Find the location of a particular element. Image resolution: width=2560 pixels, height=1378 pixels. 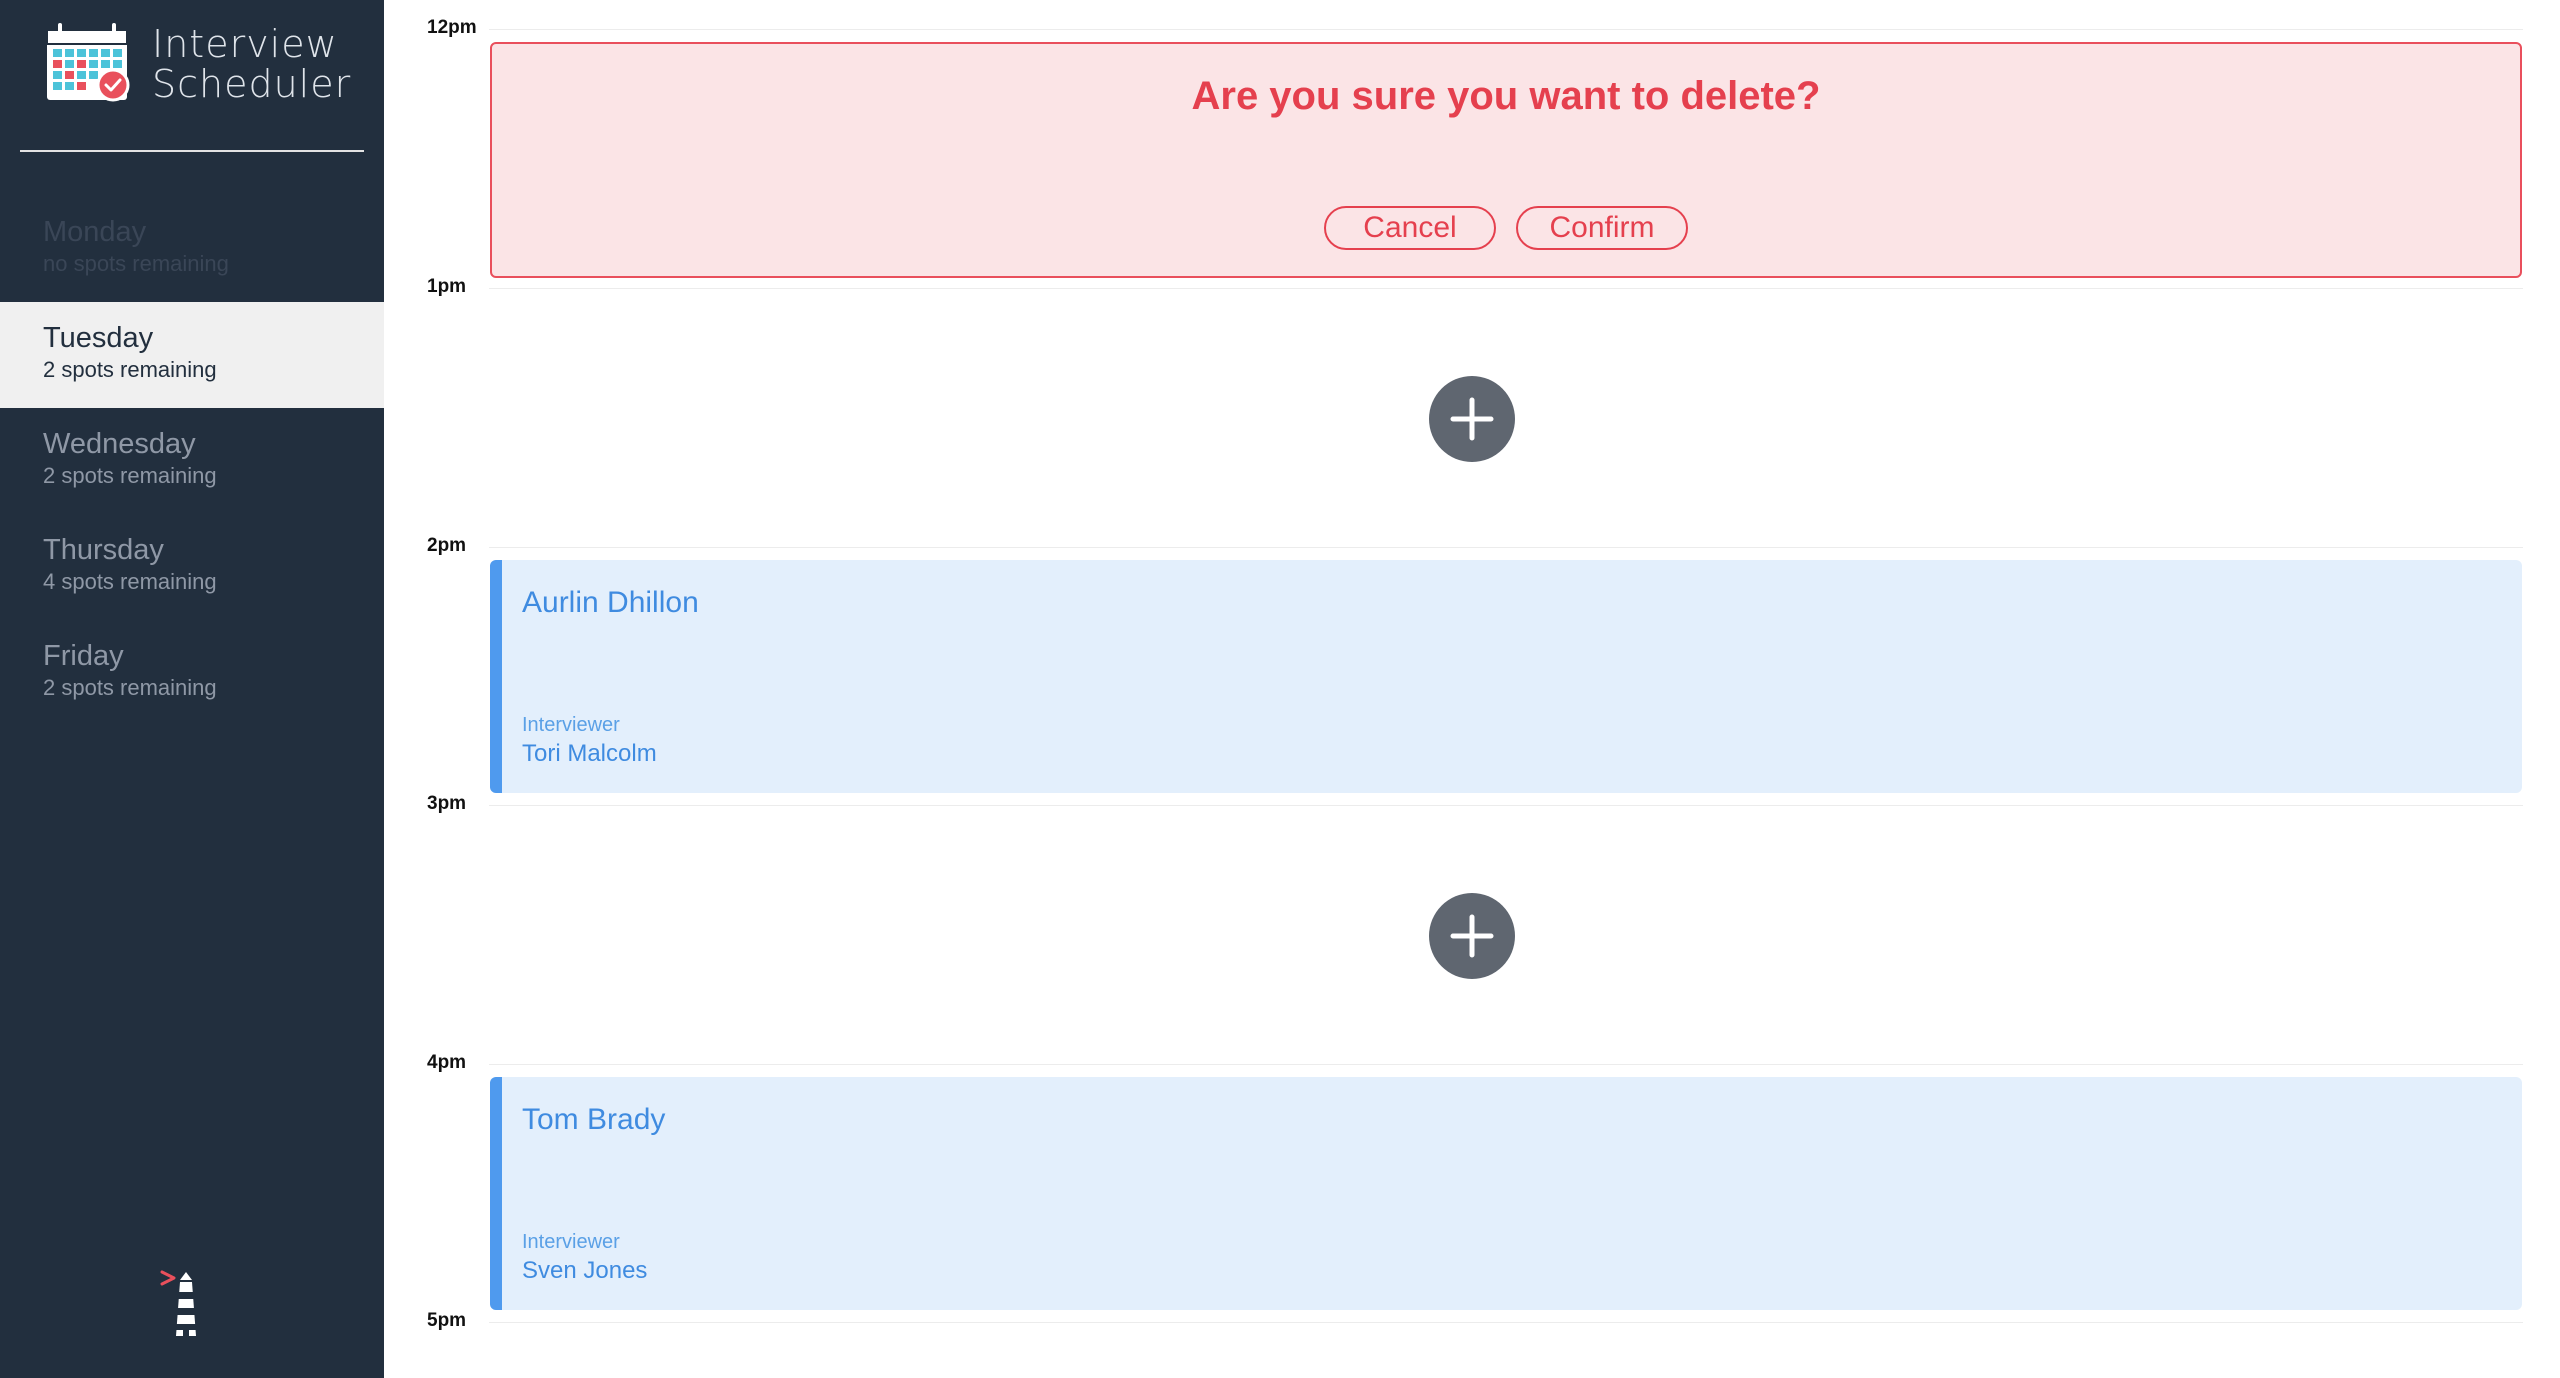

time-label-2pm: 2pm is located at coordinates (447, 545).